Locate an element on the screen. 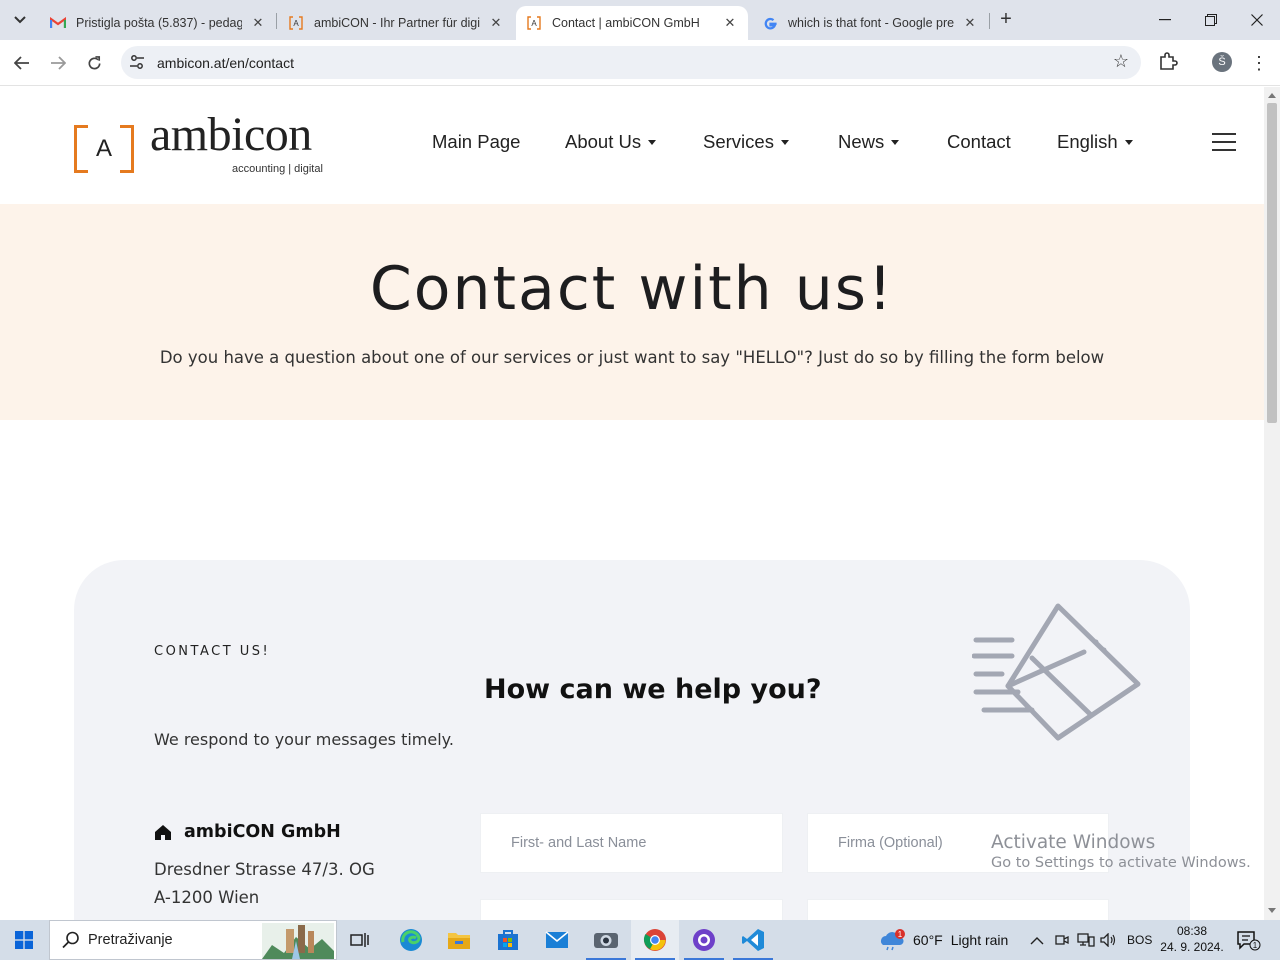 This screenshot has width=1280, height=960. bookmark-star-icon: ☆ is located at coordinates (1121, 61).